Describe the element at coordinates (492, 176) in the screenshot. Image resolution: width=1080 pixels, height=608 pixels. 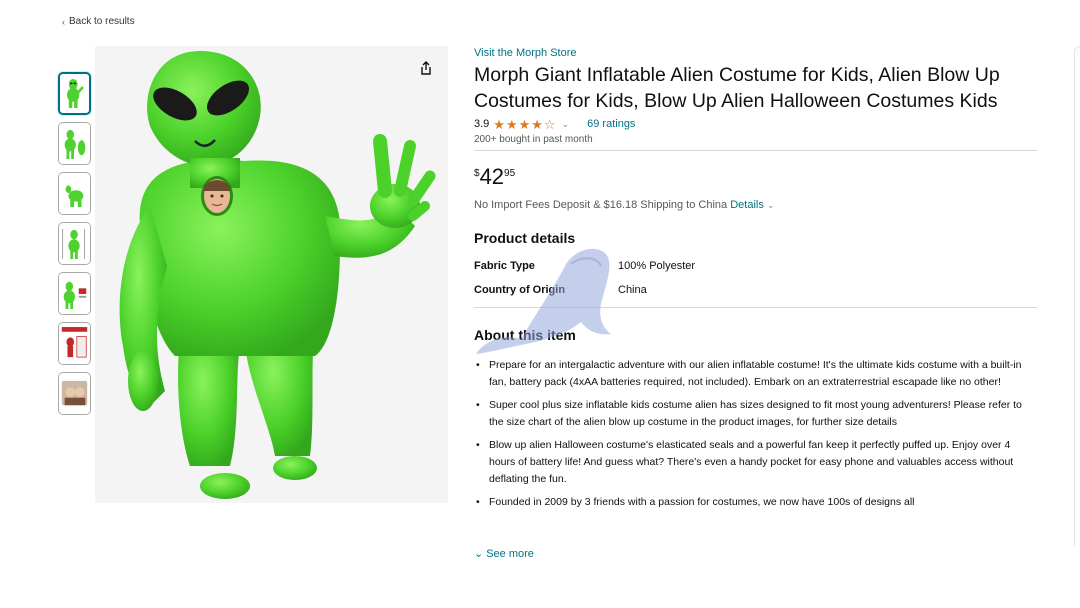
I see `price-whole: 42` at that location.